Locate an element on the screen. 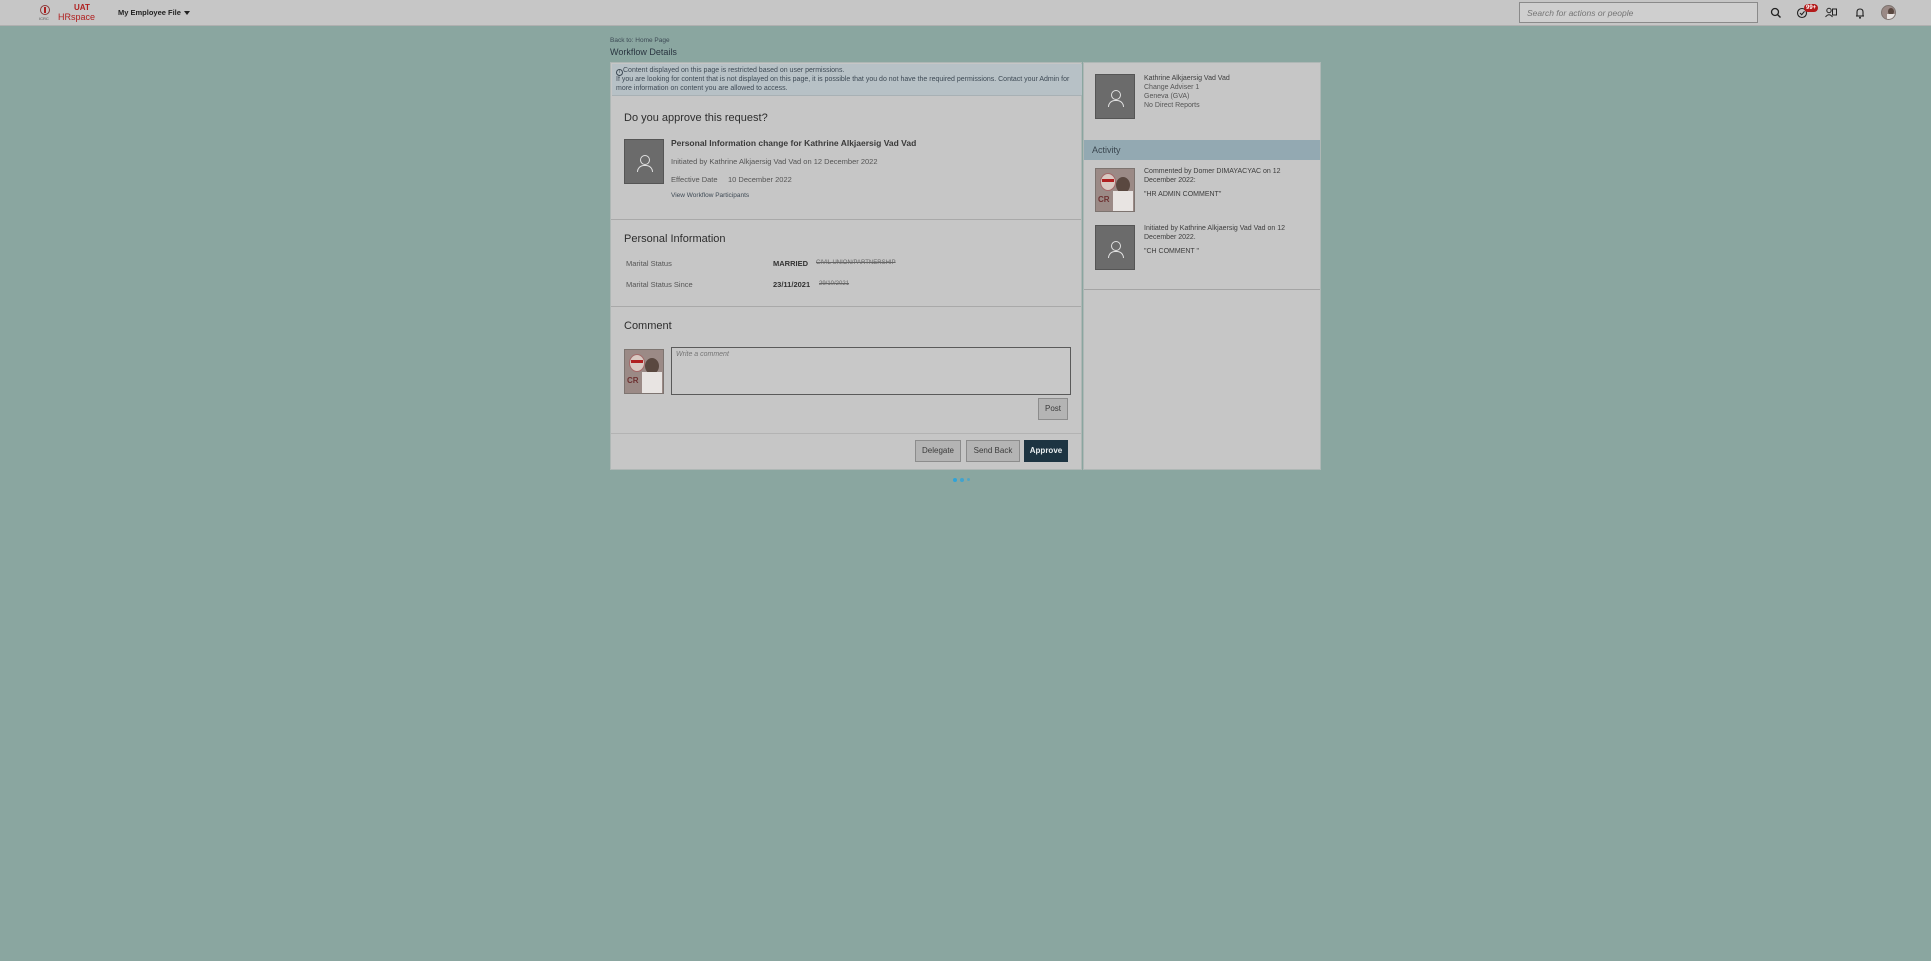  people-icon is located at coordinates (1831, 13).